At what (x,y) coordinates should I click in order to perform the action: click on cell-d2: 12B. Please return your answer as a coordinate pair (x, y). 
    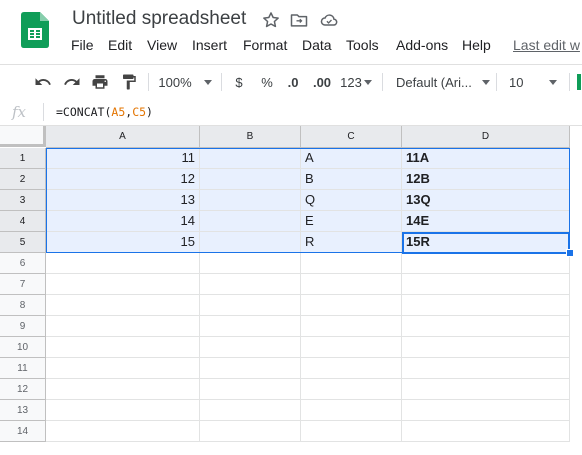
    Looking at the image, I should click on (486, 179).